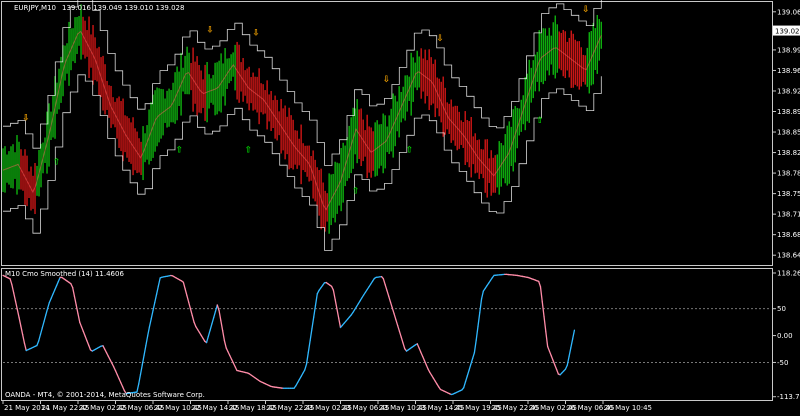  Describe the element at coordinates (628, 408) in the screenshot. I see `time-tick-label: 26 May 10:45` at that location.